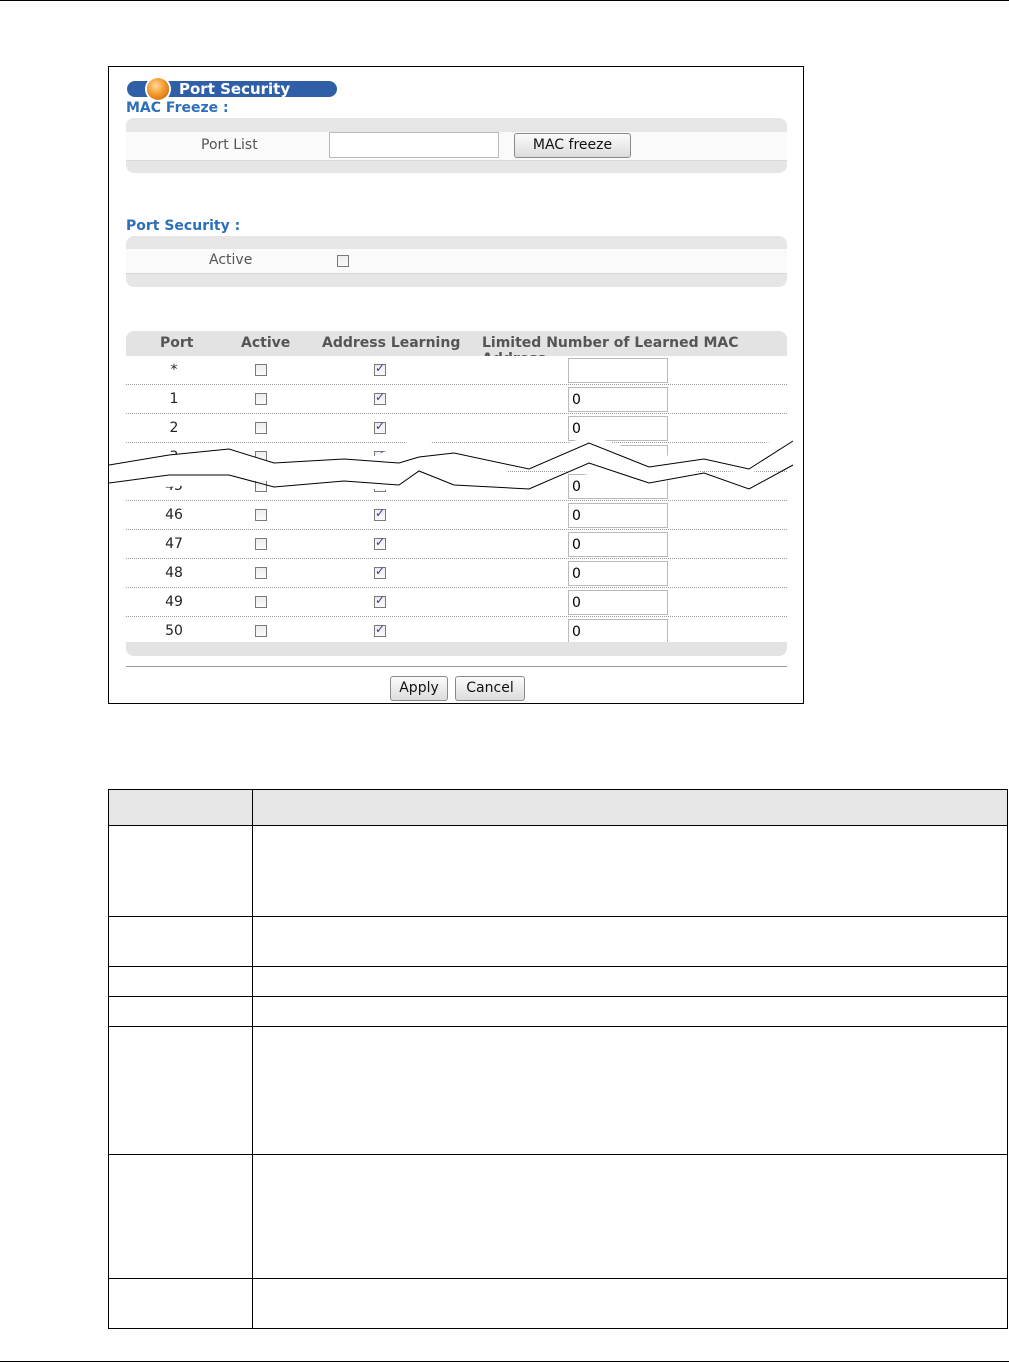 Image resolution: width=1009 pixels, height=1363 pixels. I want to click on port-number: 48, so click(174, 573).